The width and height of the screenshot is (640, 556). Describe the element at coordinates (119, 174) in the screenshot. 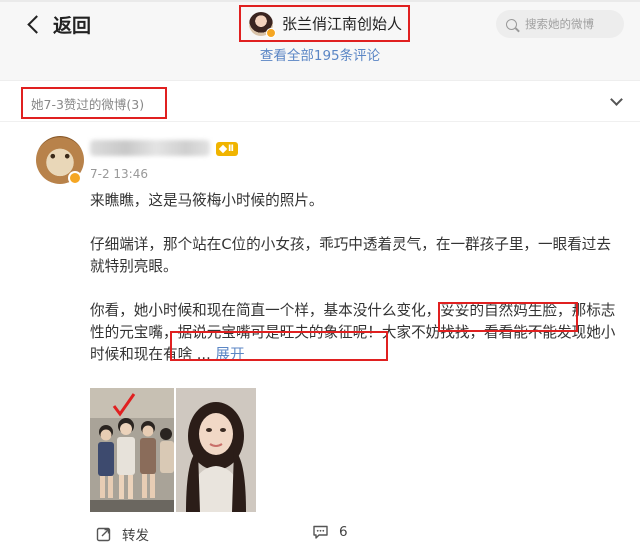

I see `post-timestamp: 7-2 13:46` at that location.